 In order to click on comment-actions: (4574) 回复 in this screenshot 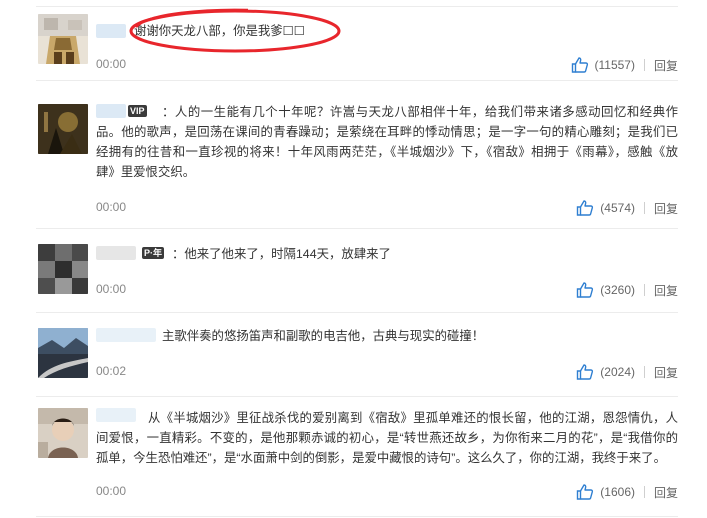, I will do `click(627, 208)`.